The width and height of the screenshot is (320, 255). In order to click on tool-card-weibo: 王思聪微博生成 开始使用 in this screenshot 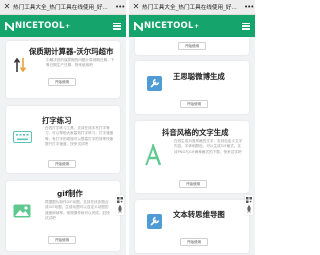, I will do `click(192, 87)`.